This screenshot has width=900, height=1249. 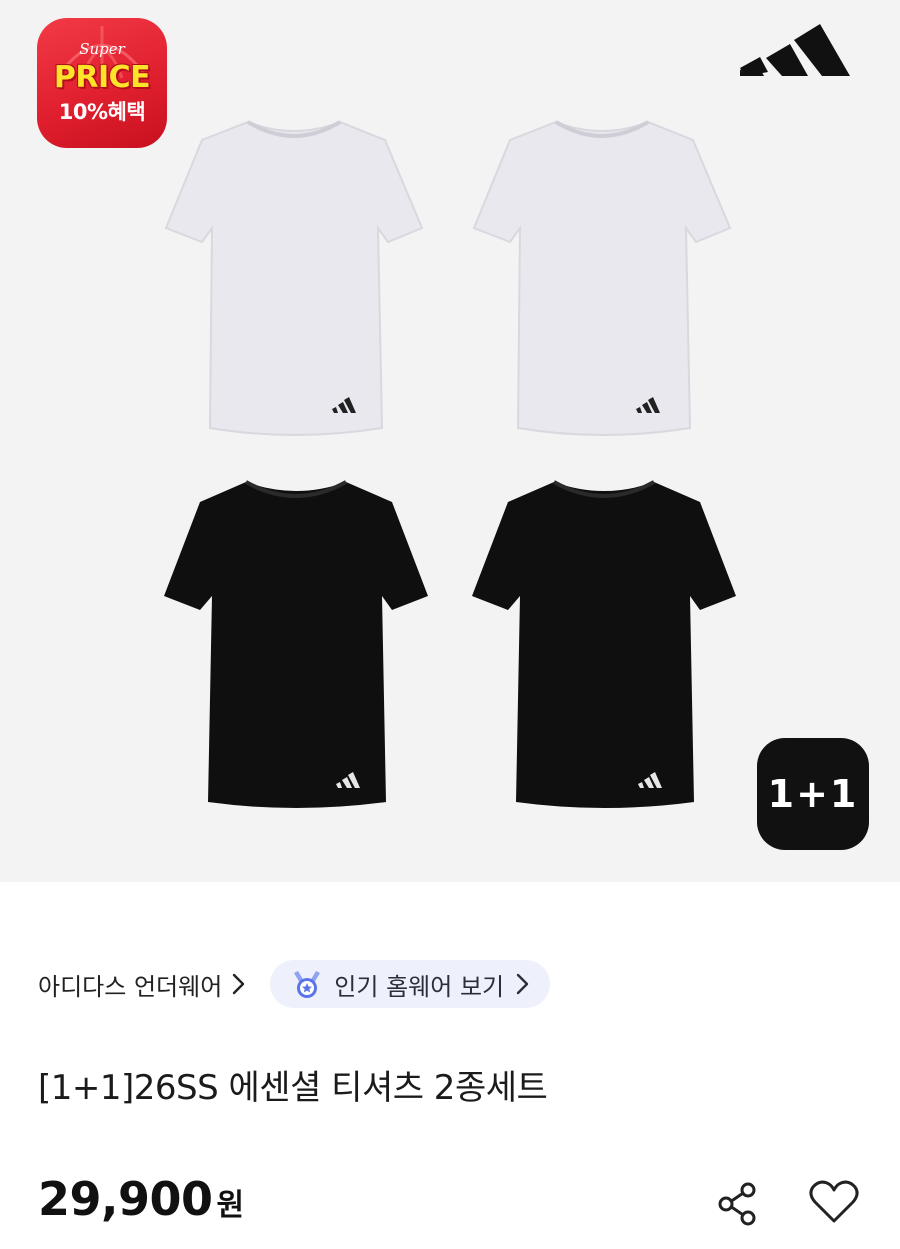 I want to click on price-row: 29,900 원, so click(x=141, y=1199).